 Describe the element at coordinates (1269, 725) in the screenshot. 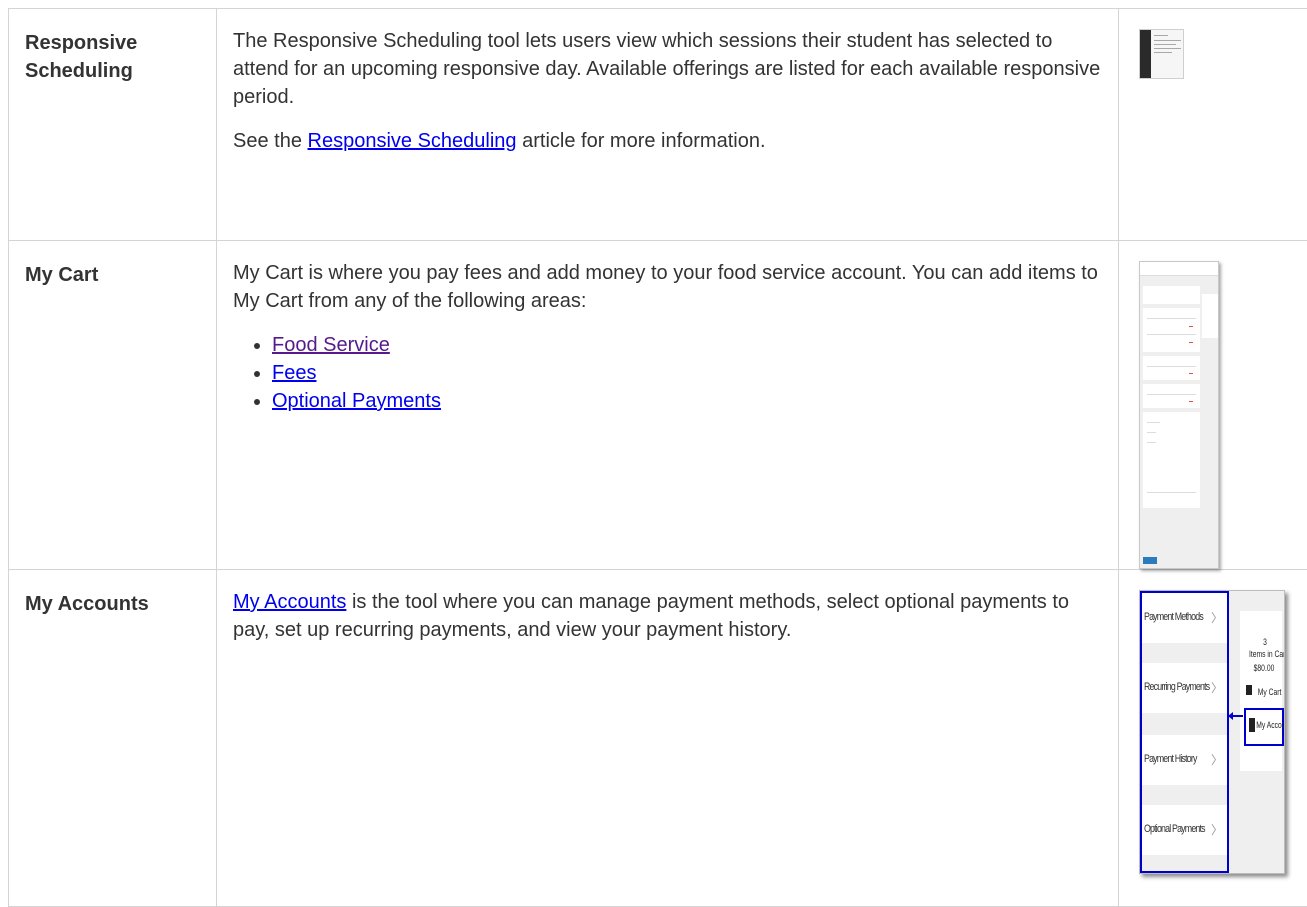

I see `thumb-my-accounts-label: My Accounts` at that location.